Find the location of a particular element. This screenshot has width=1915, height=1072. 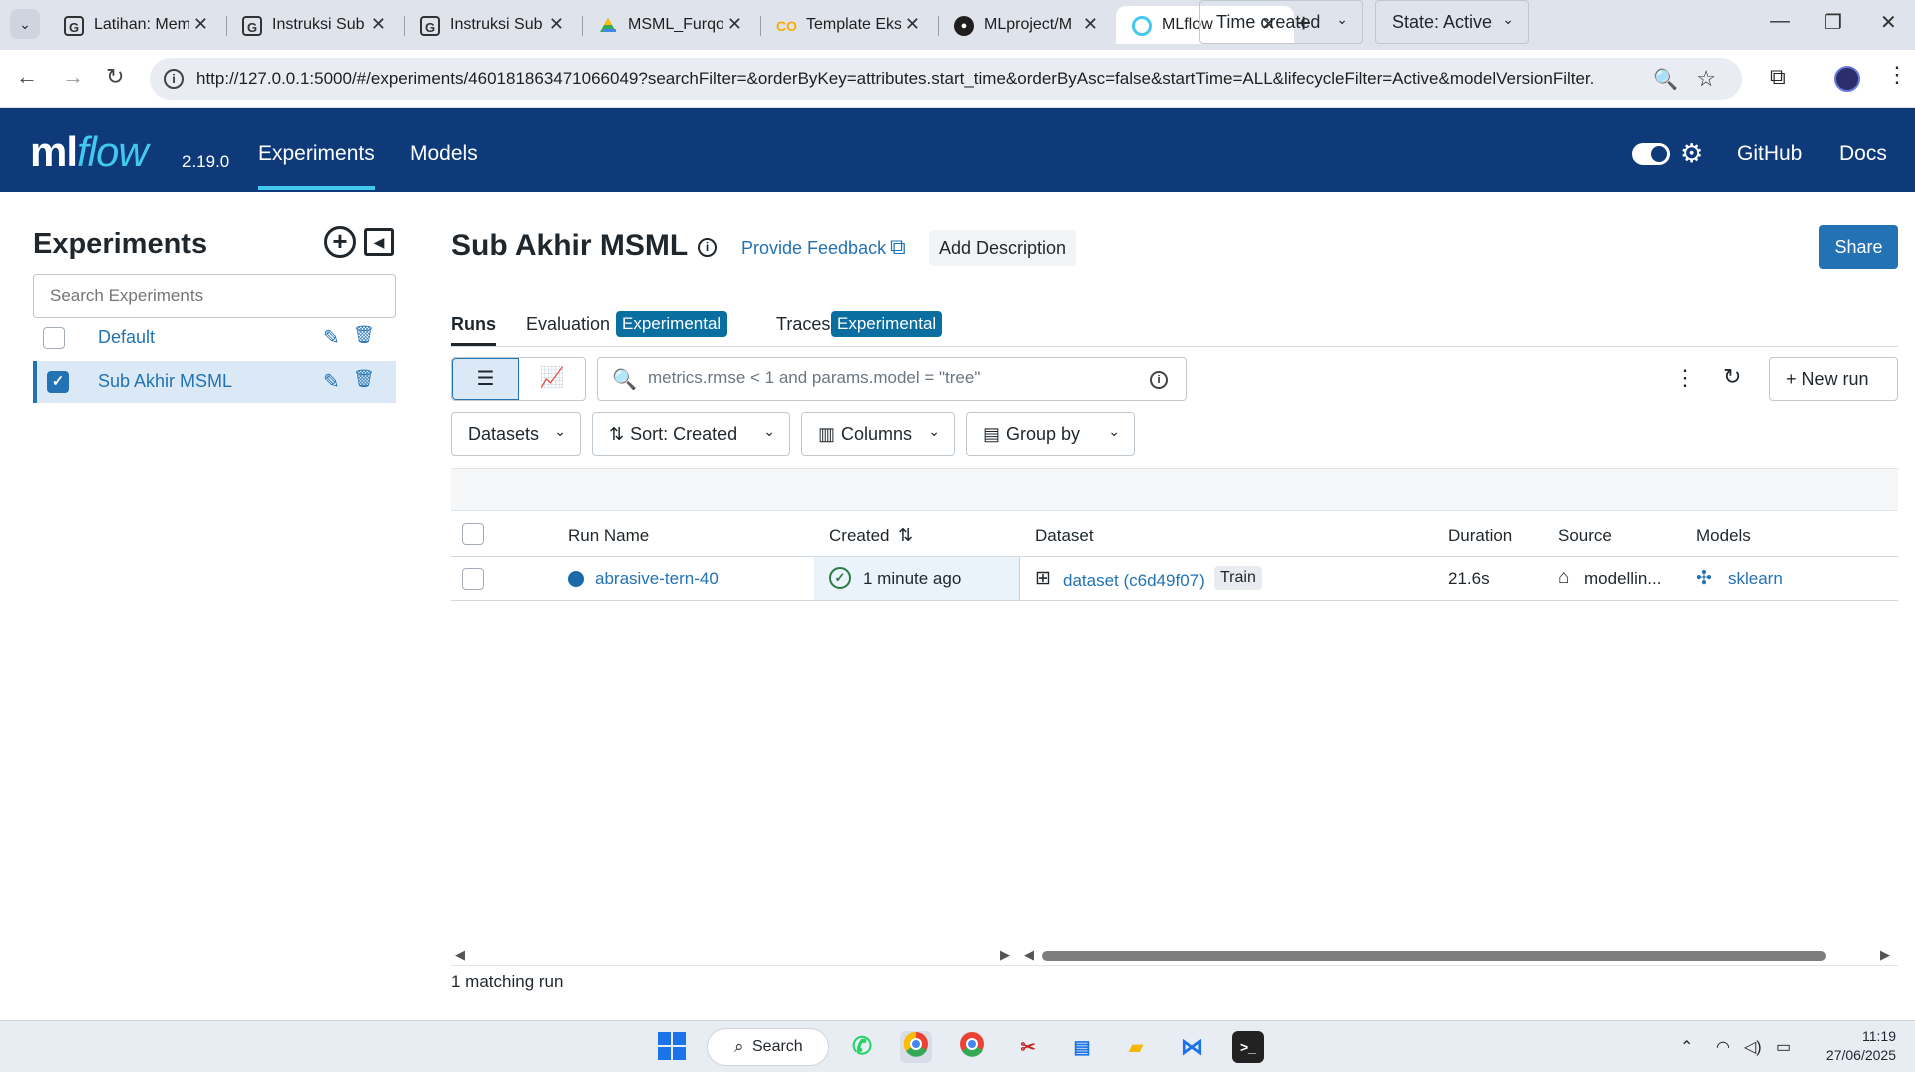

tab-runs: Runs is located at coordinates (473, 330).